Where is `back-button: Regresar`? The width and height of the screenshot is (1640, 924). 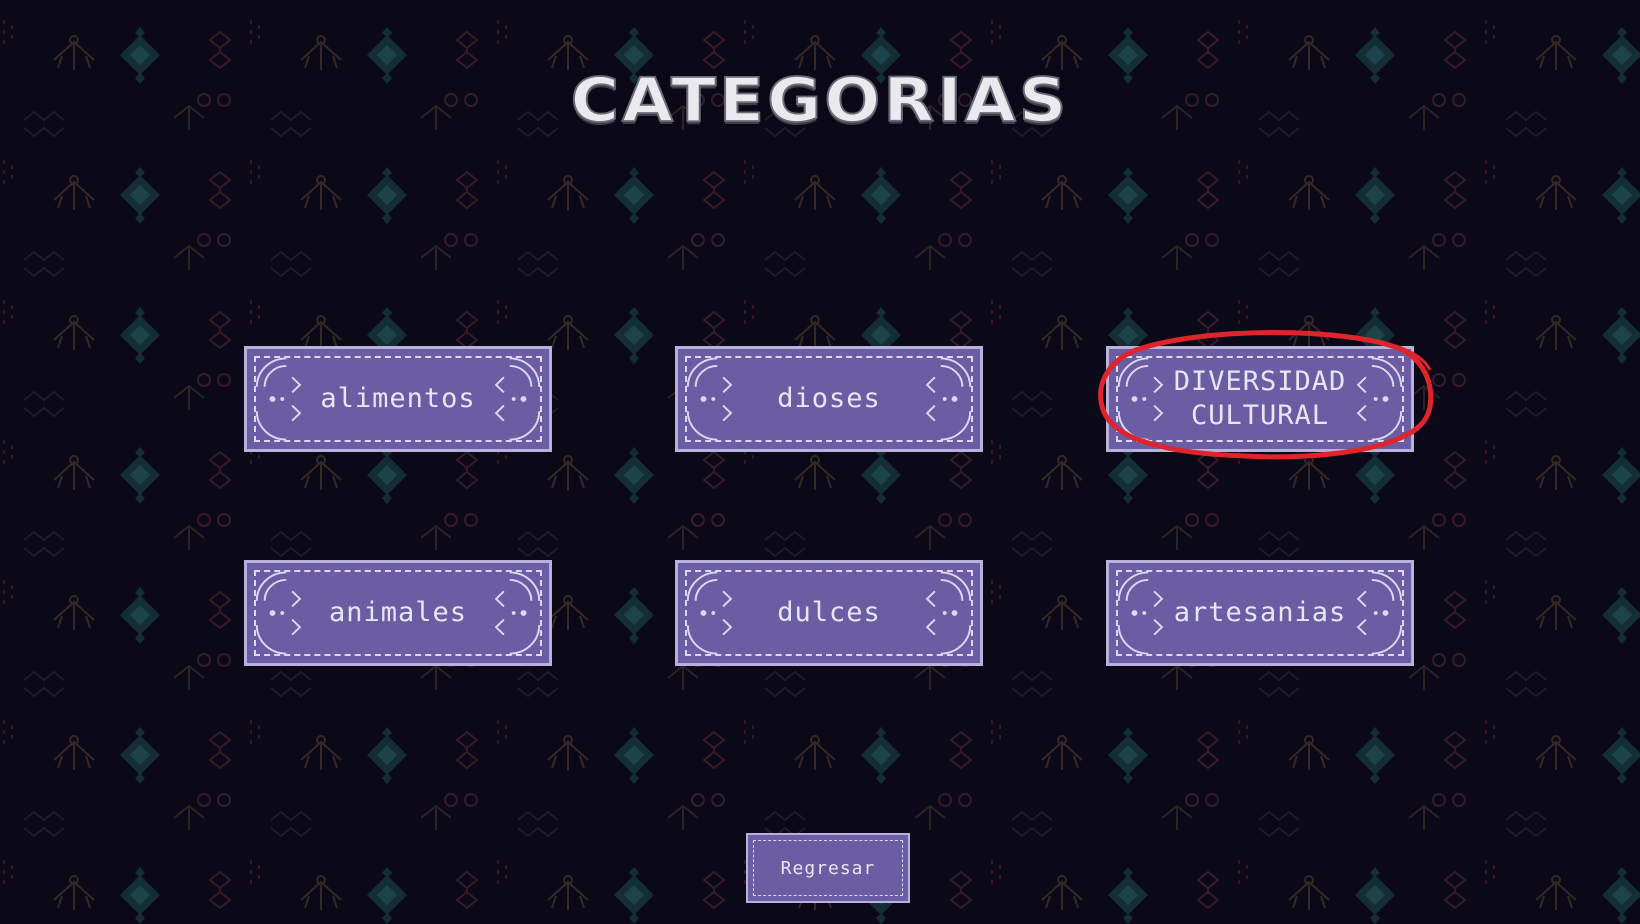
back-button: Regresar is located at coordinates (828, 868).